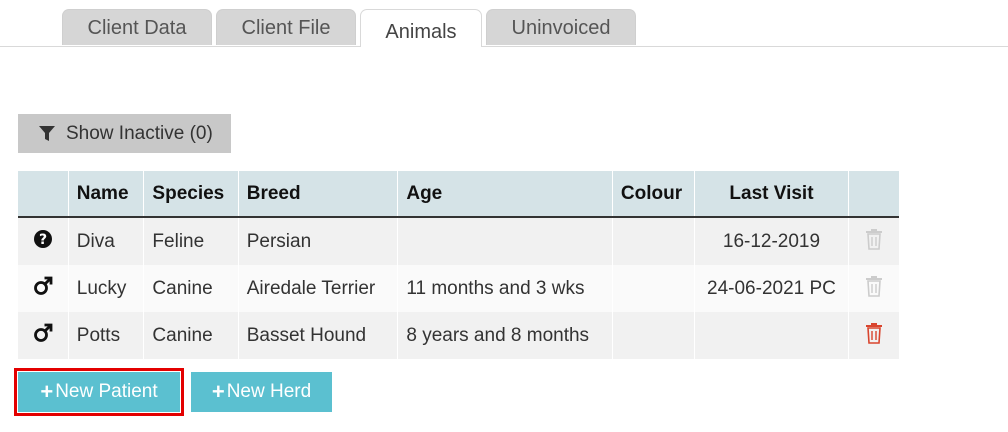  I want to click on tab-client-data: Client Data, so click(137, 27).